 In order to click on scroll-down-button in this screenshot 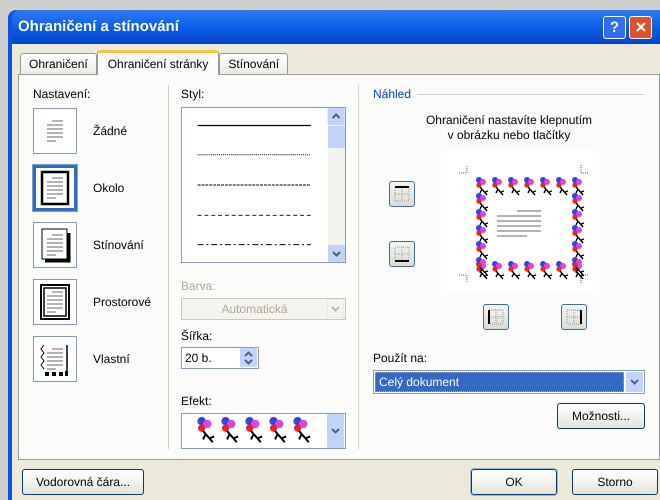, I will do `click(336, 253)`.